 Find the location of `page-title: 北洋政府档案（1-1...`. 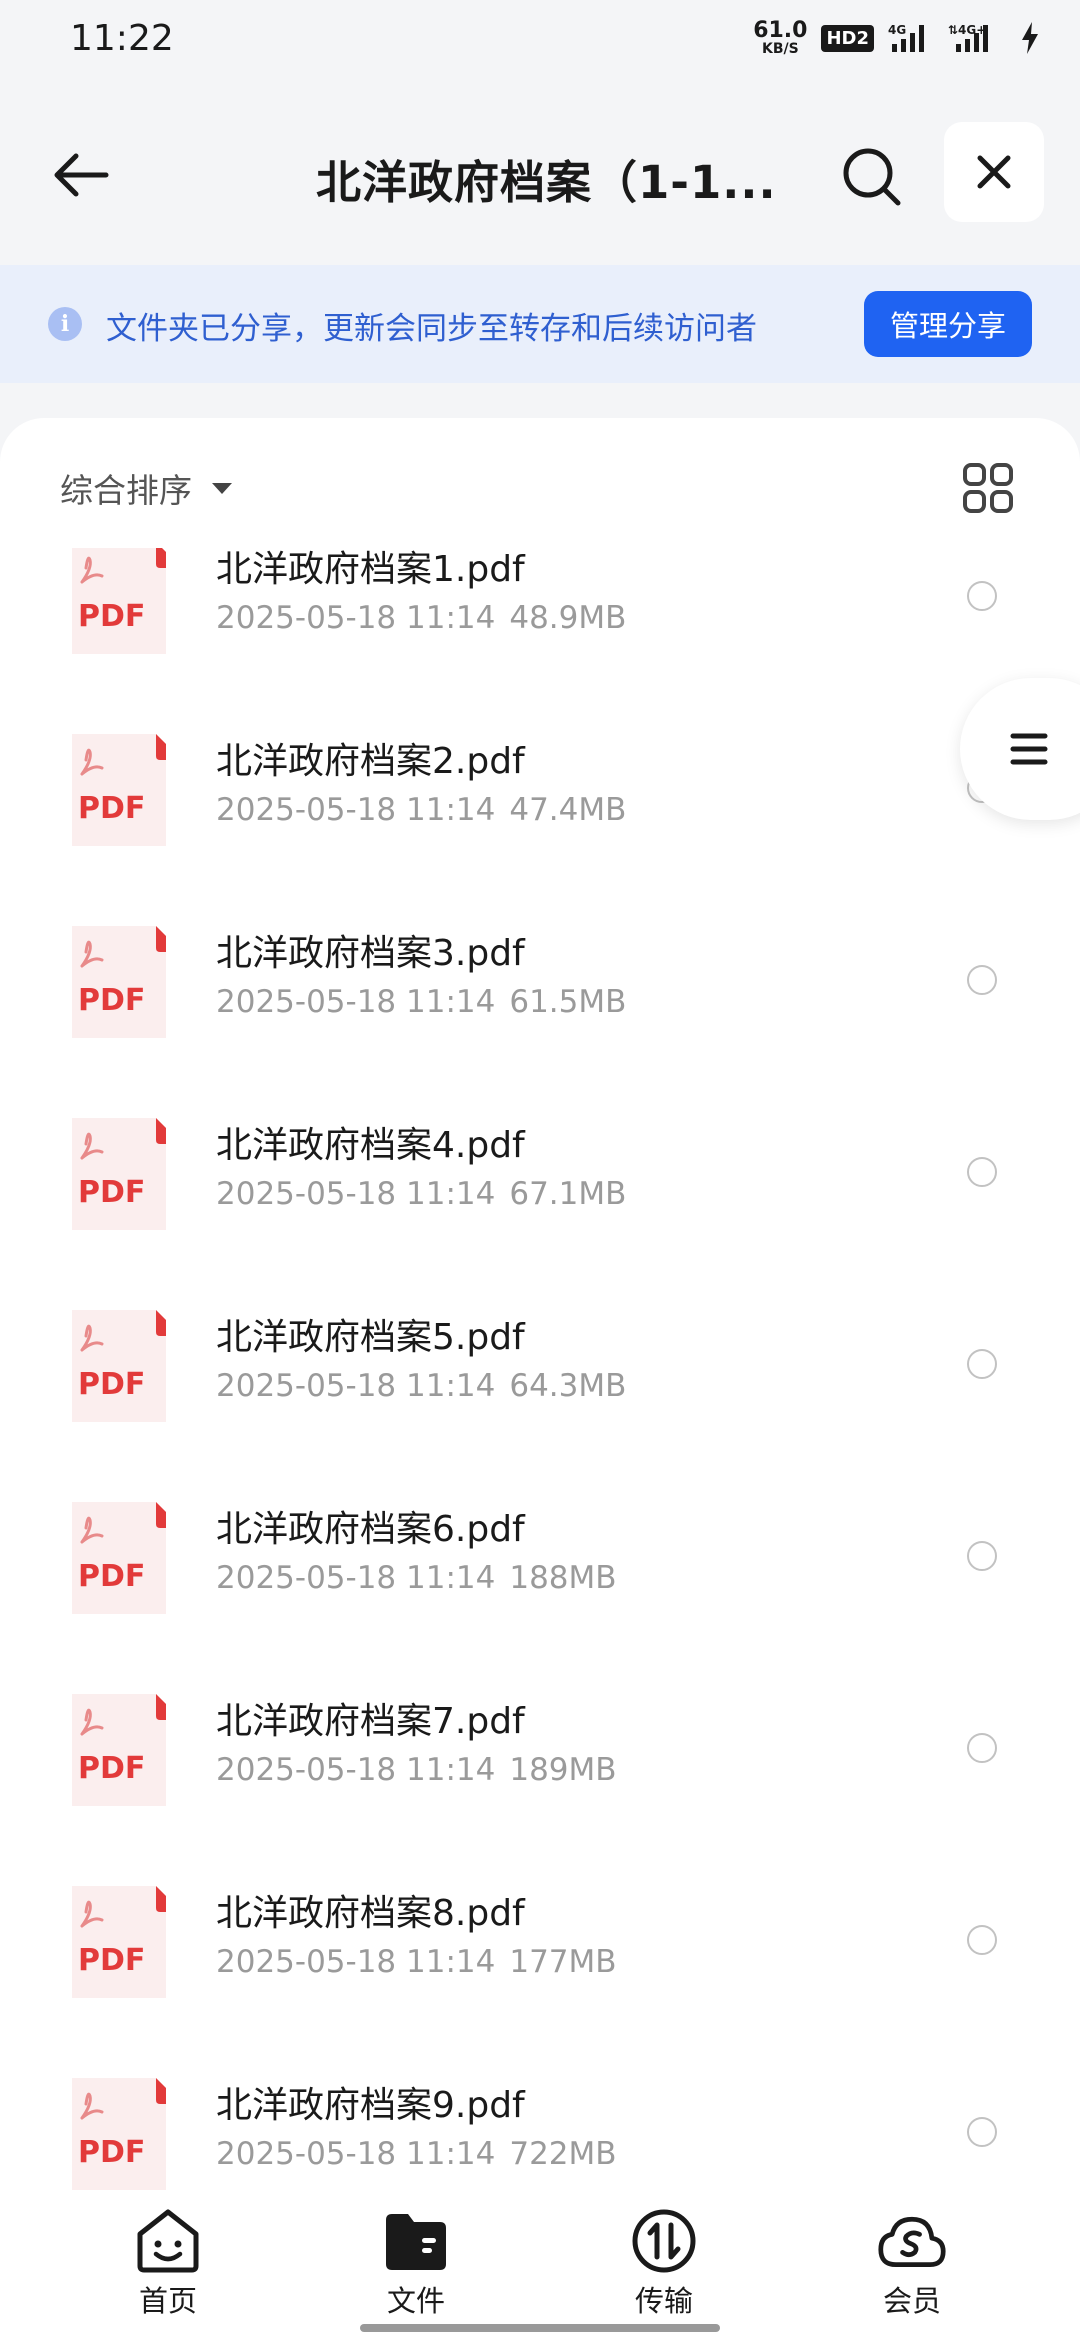

page-title: 北洋政府档案（1-1... is located at coordinates (546, 182).